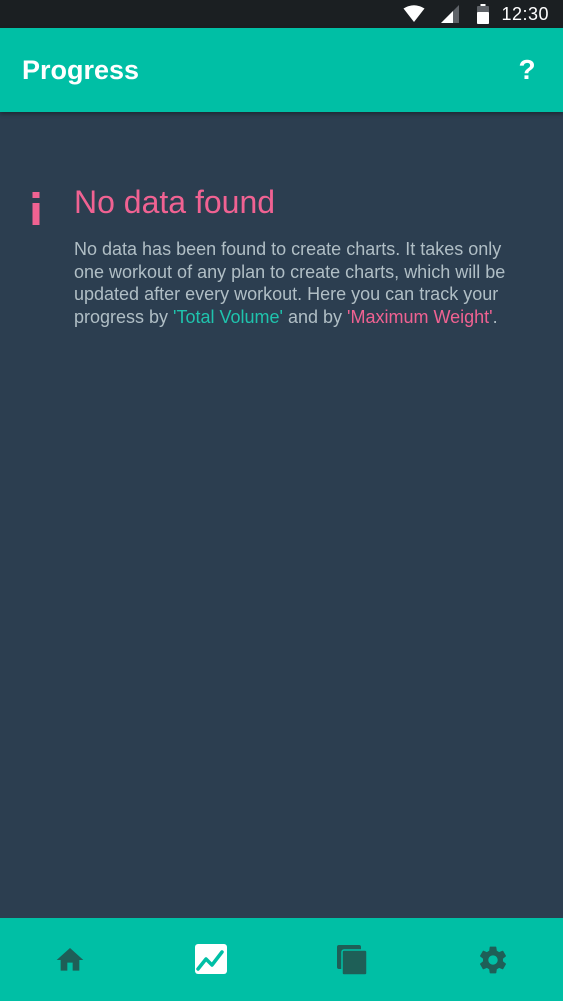 The height and width of the screenshot is (1001, 563). I want to click on nav-home, so click(70, 959).